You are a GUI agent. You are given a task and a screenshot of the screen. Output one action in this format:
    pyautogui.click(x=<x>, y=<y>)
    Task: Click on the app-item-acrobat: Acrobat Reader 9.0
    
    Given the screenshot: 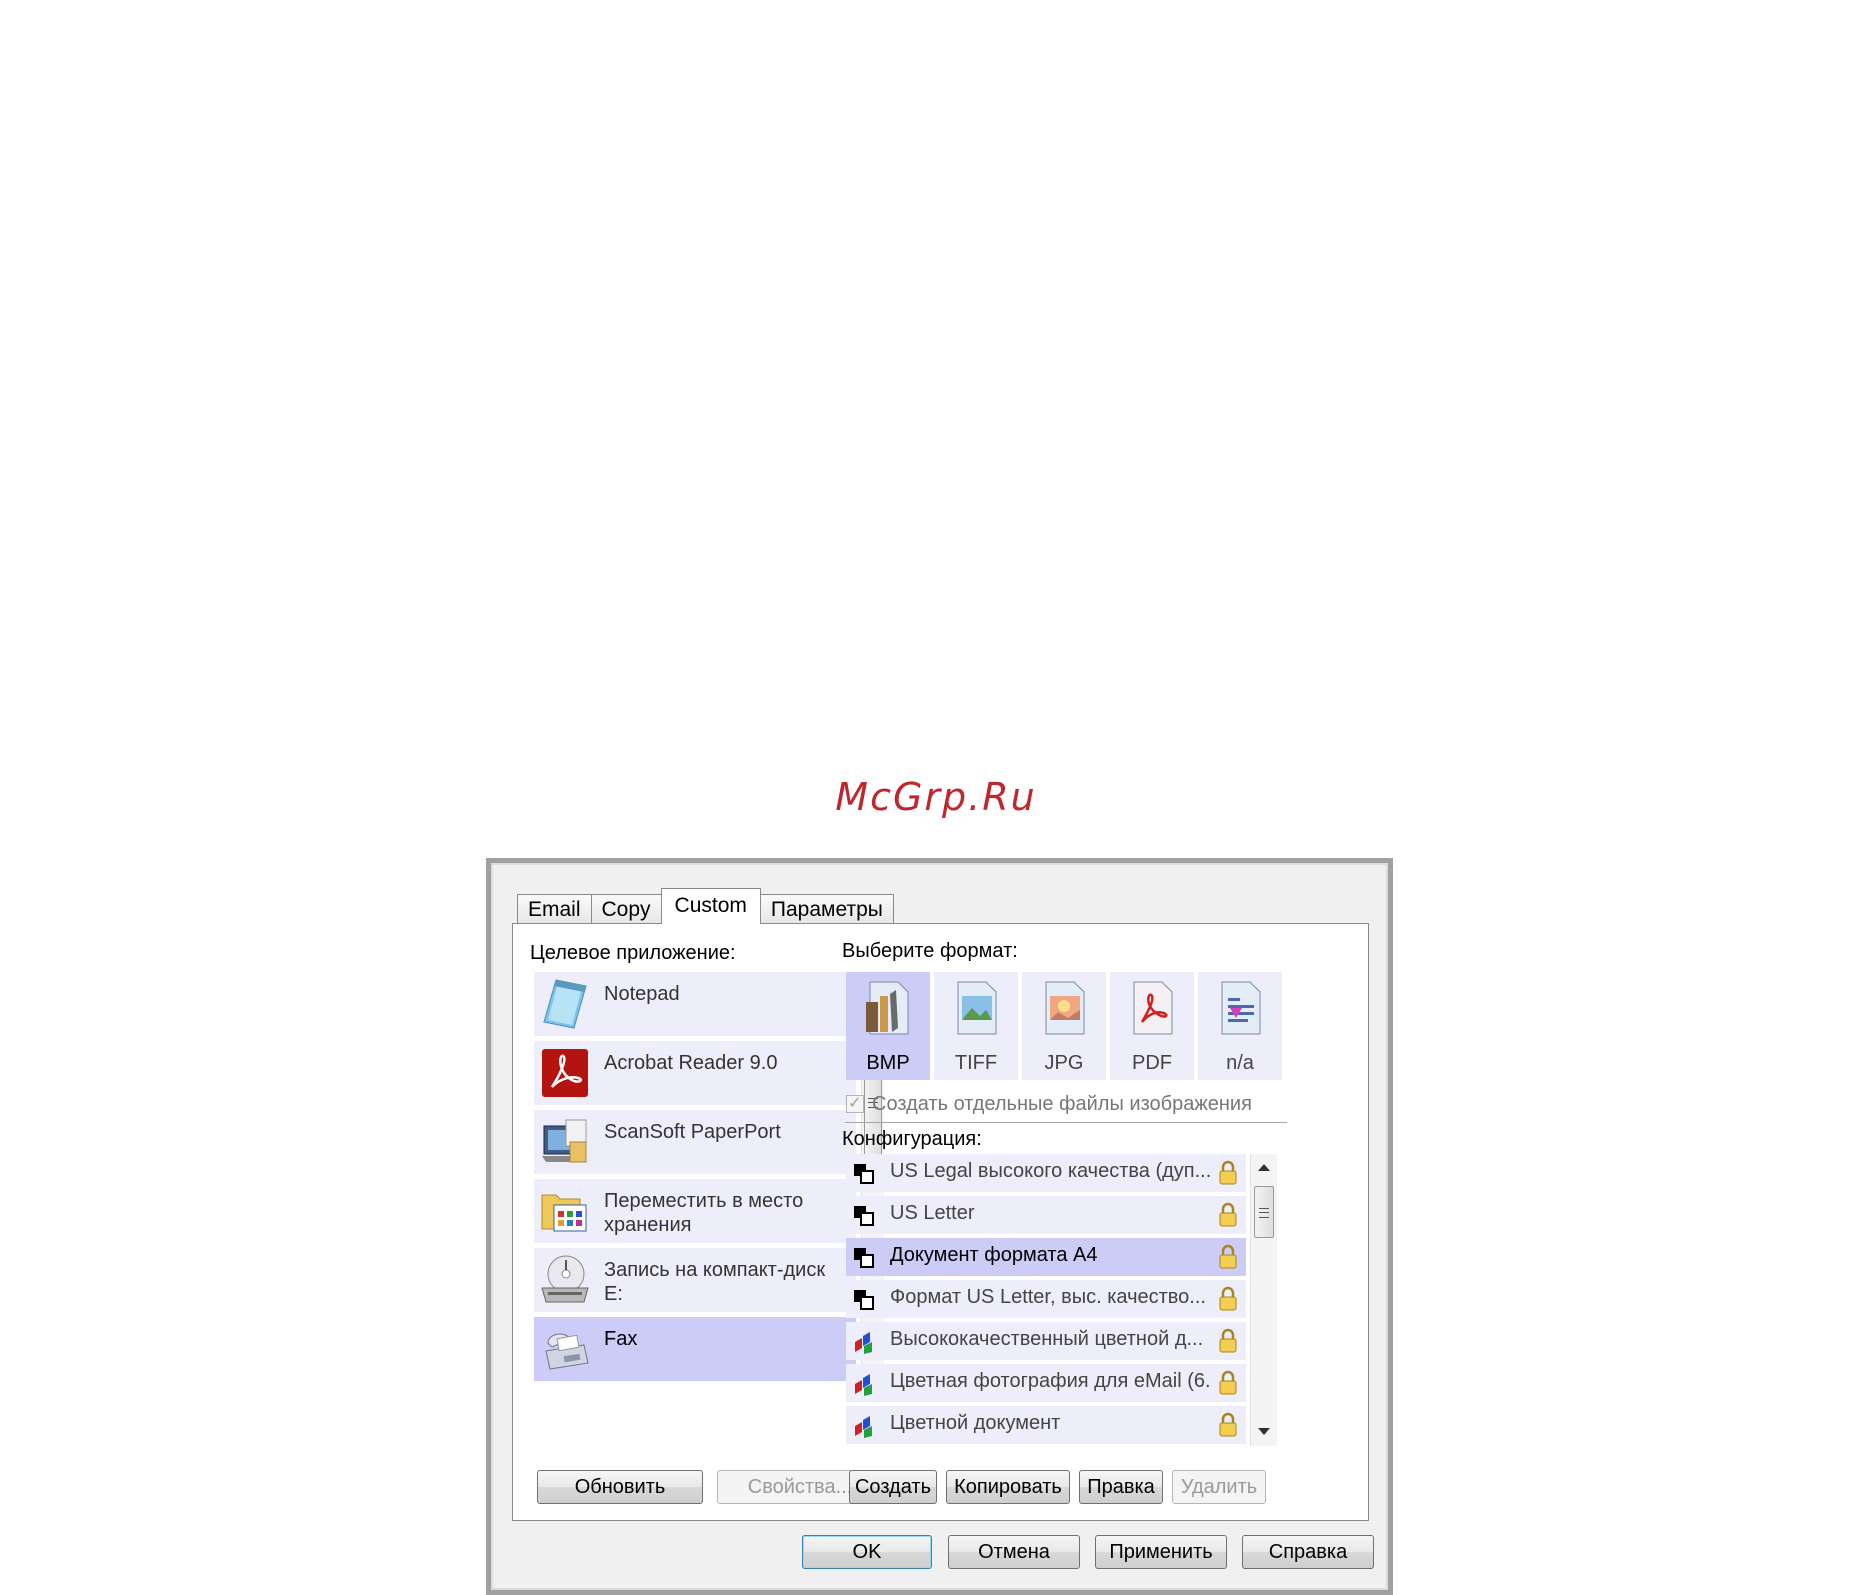 What is the action you would take?
    pyautogui.click(x=695, y=1073)
    